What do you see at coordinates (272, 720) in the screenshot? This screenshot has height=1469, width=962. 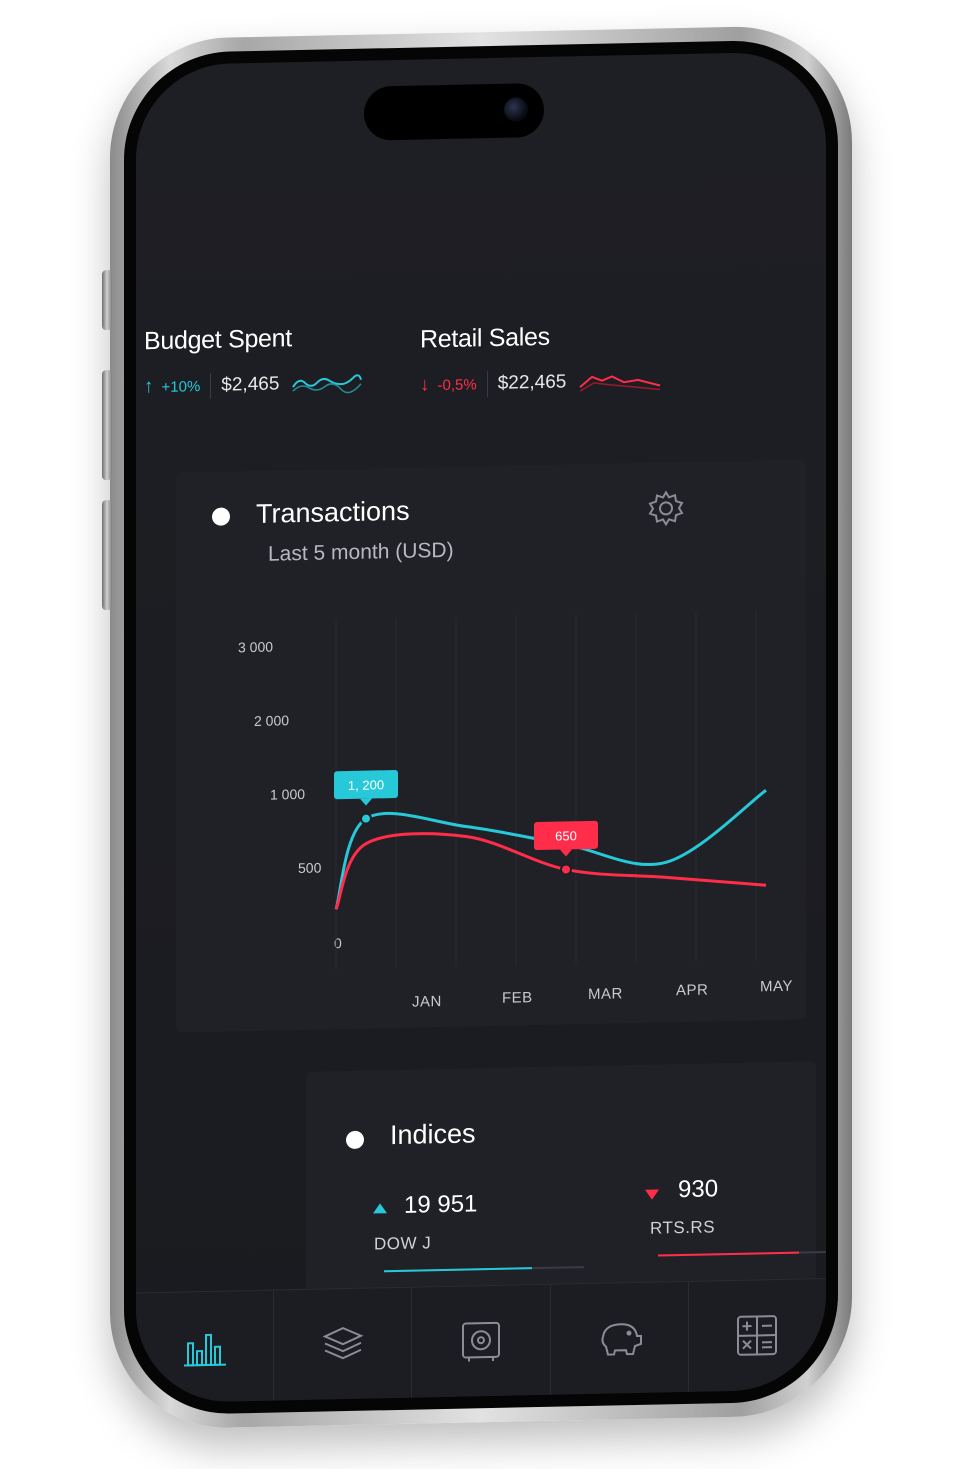 I see `y-tick: 2 000` at bounding box center [272, 720].